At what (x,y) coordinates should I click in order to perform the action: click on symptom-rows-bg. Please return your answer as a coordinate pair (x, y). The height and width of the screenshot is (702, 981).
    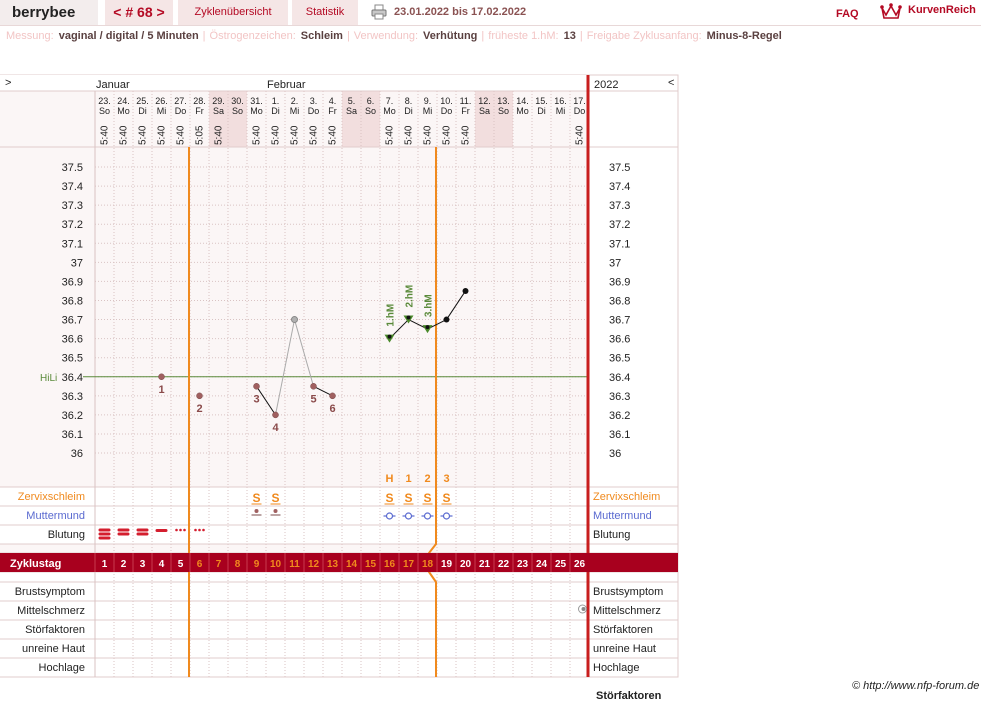
    Looking at the image, I should click on (294, 520).